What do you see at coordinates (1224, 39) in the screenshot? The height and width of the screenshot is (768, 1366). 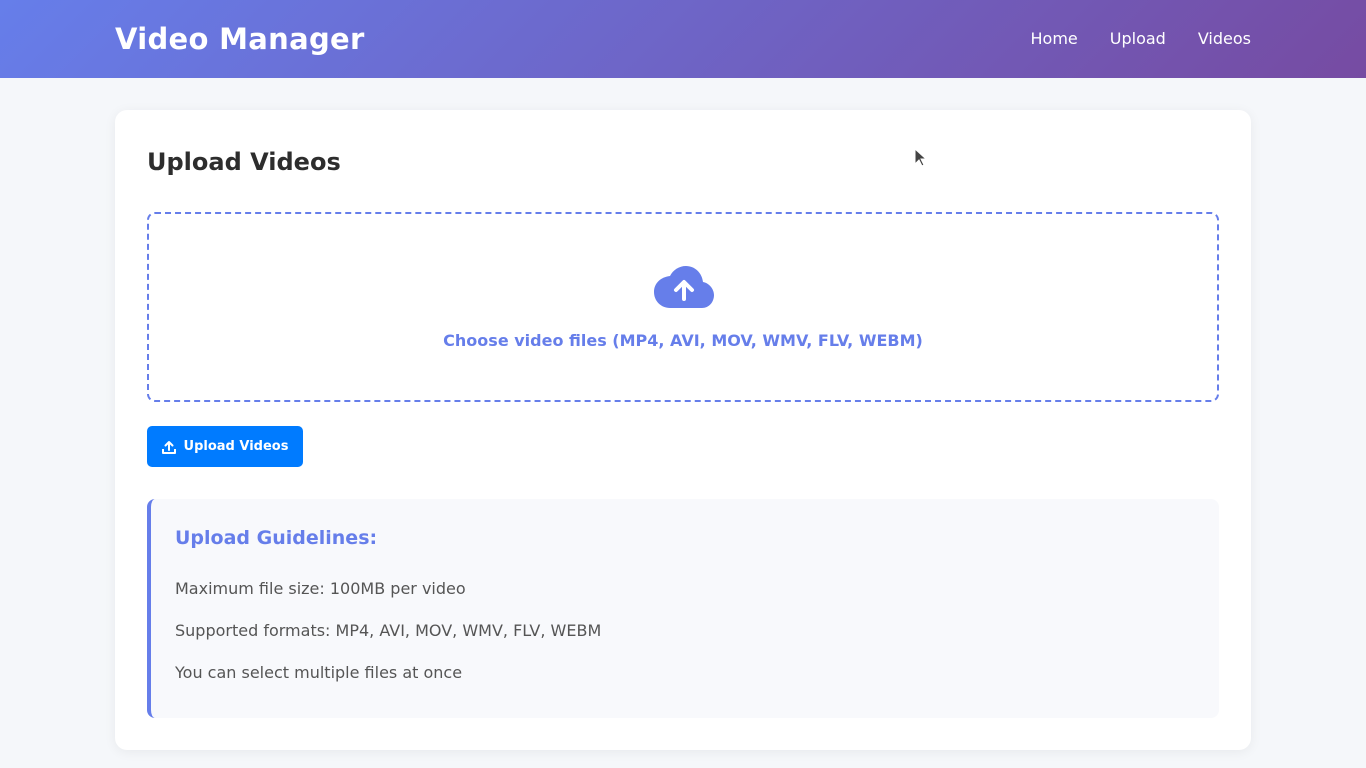 I see `nav-link-videos: Videos` at bounding box center [1224, 39].